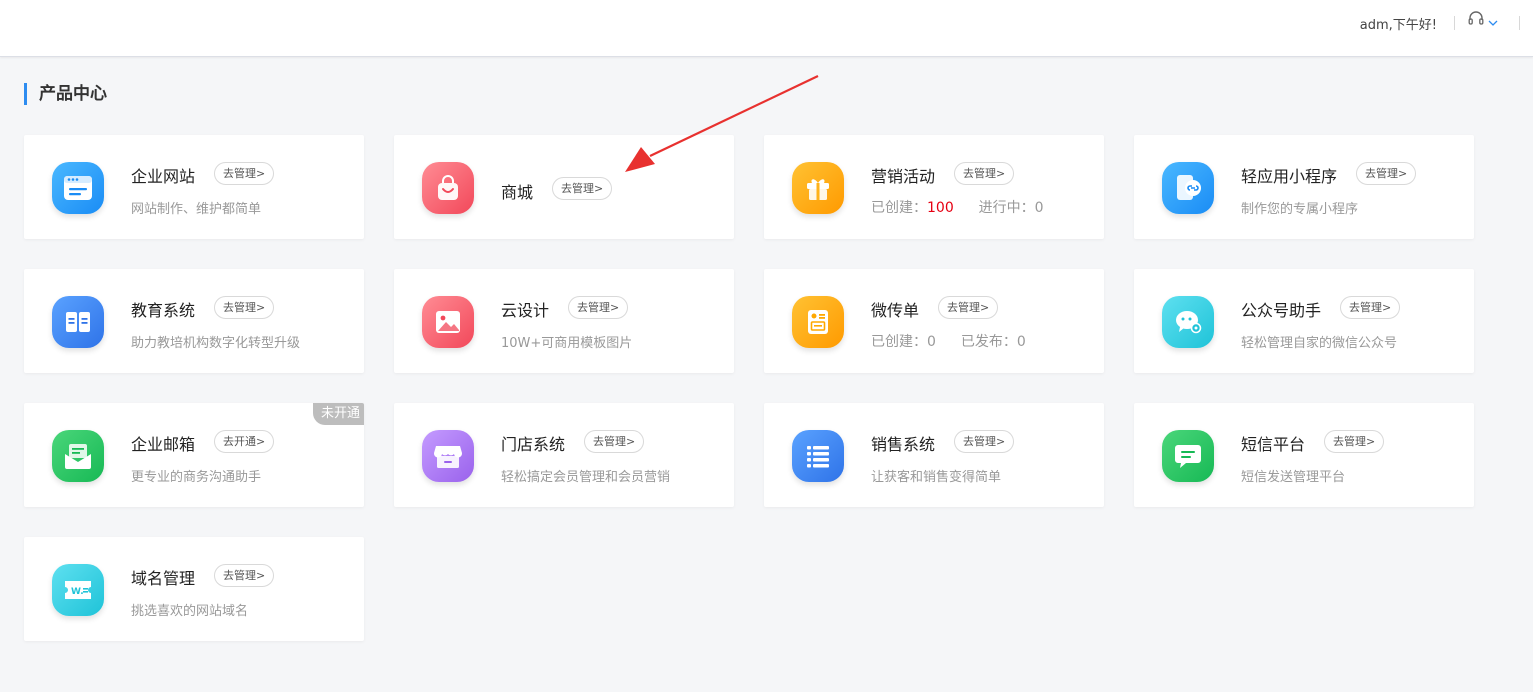 The height and width of the screenshot is (692, 1533). I want to click on shop-bag-icon, so click(448, 188).